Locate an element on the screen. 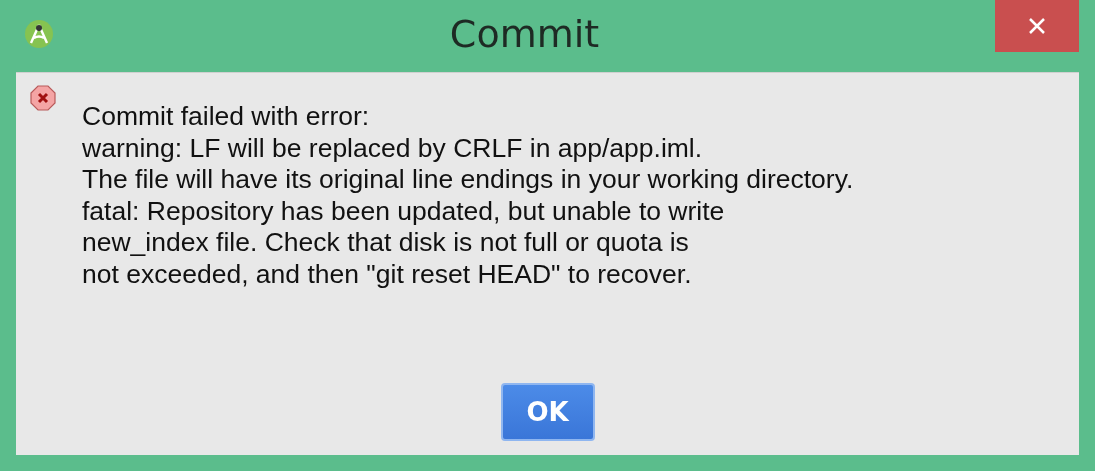  message-line: warning: LF will be replaced by CRLF in app/app.iml. is located at coordinates (393, 148).